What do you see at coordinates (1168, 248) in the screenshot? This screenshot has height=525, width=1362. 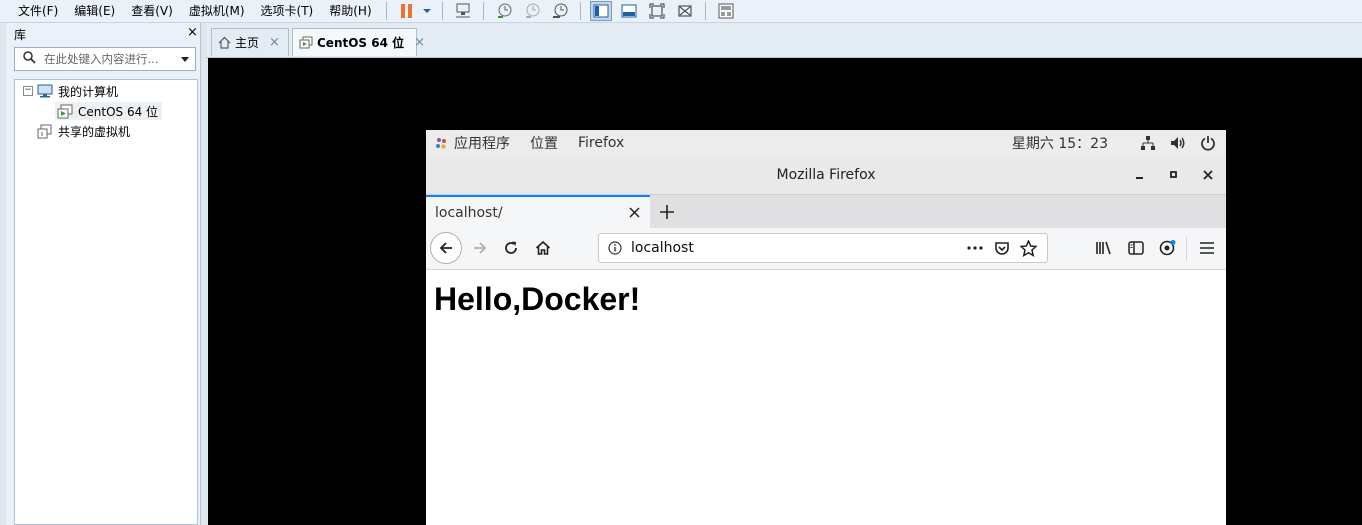 I see `account-icon` at bounding box center [1168, 248].